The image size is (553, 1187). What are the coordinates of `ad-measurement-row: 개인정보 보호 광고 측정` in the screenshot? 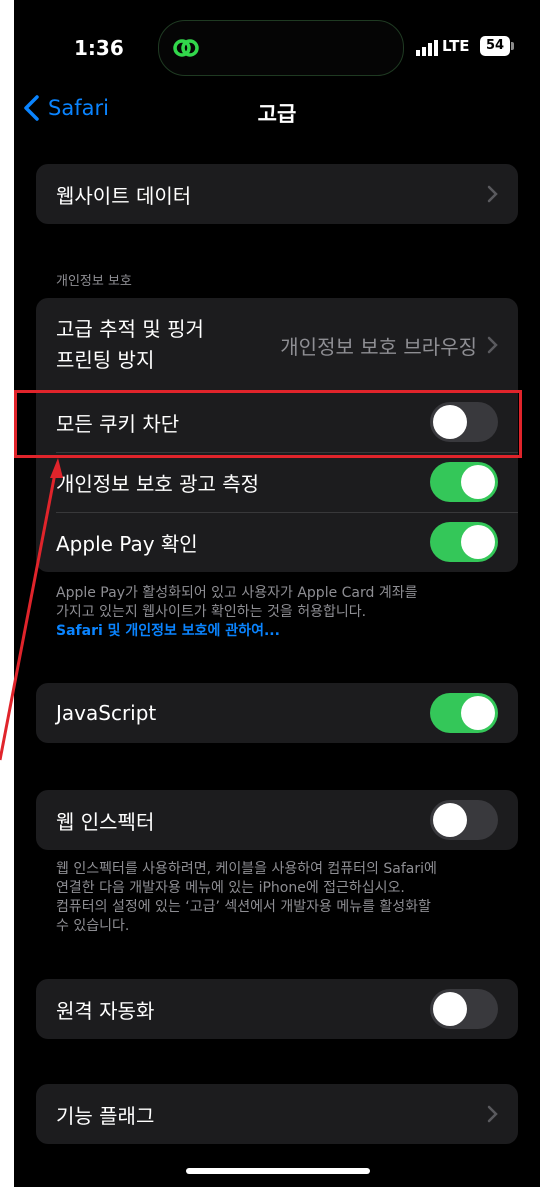 It's located at (277, 482).